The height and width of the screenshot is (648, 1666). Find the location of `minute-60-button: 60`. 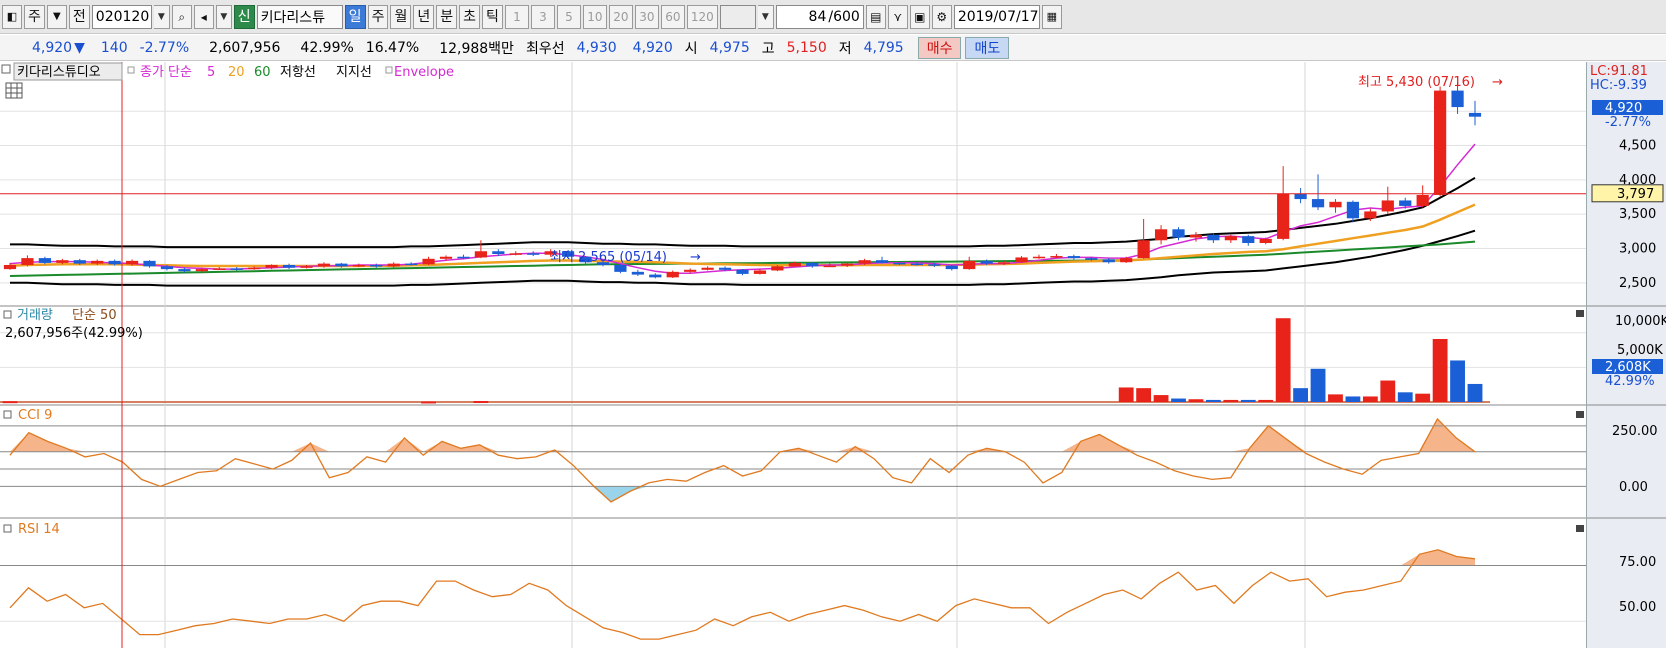

minute-60-button: 60 is located at coordinates (672, 16).